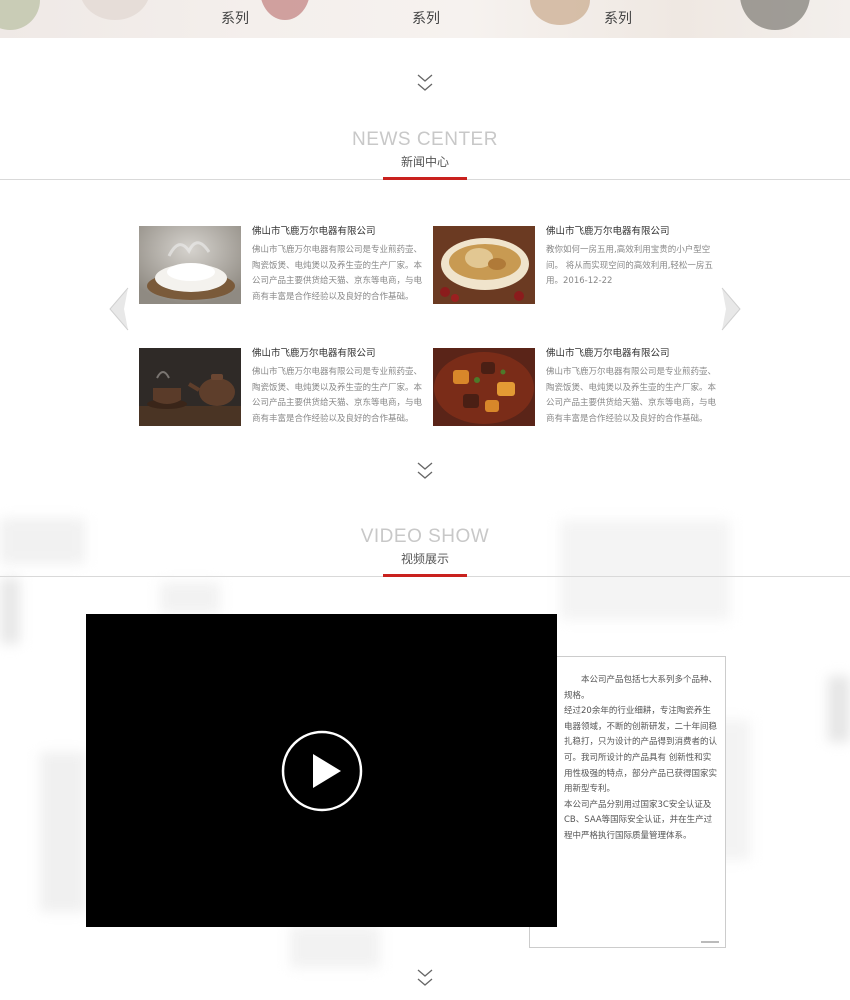 The height and width of the screenshot is (1000, 850). Describe the element at coordinates (285, 10) in the screenshot. I see `red-ingredient-image` at that location.